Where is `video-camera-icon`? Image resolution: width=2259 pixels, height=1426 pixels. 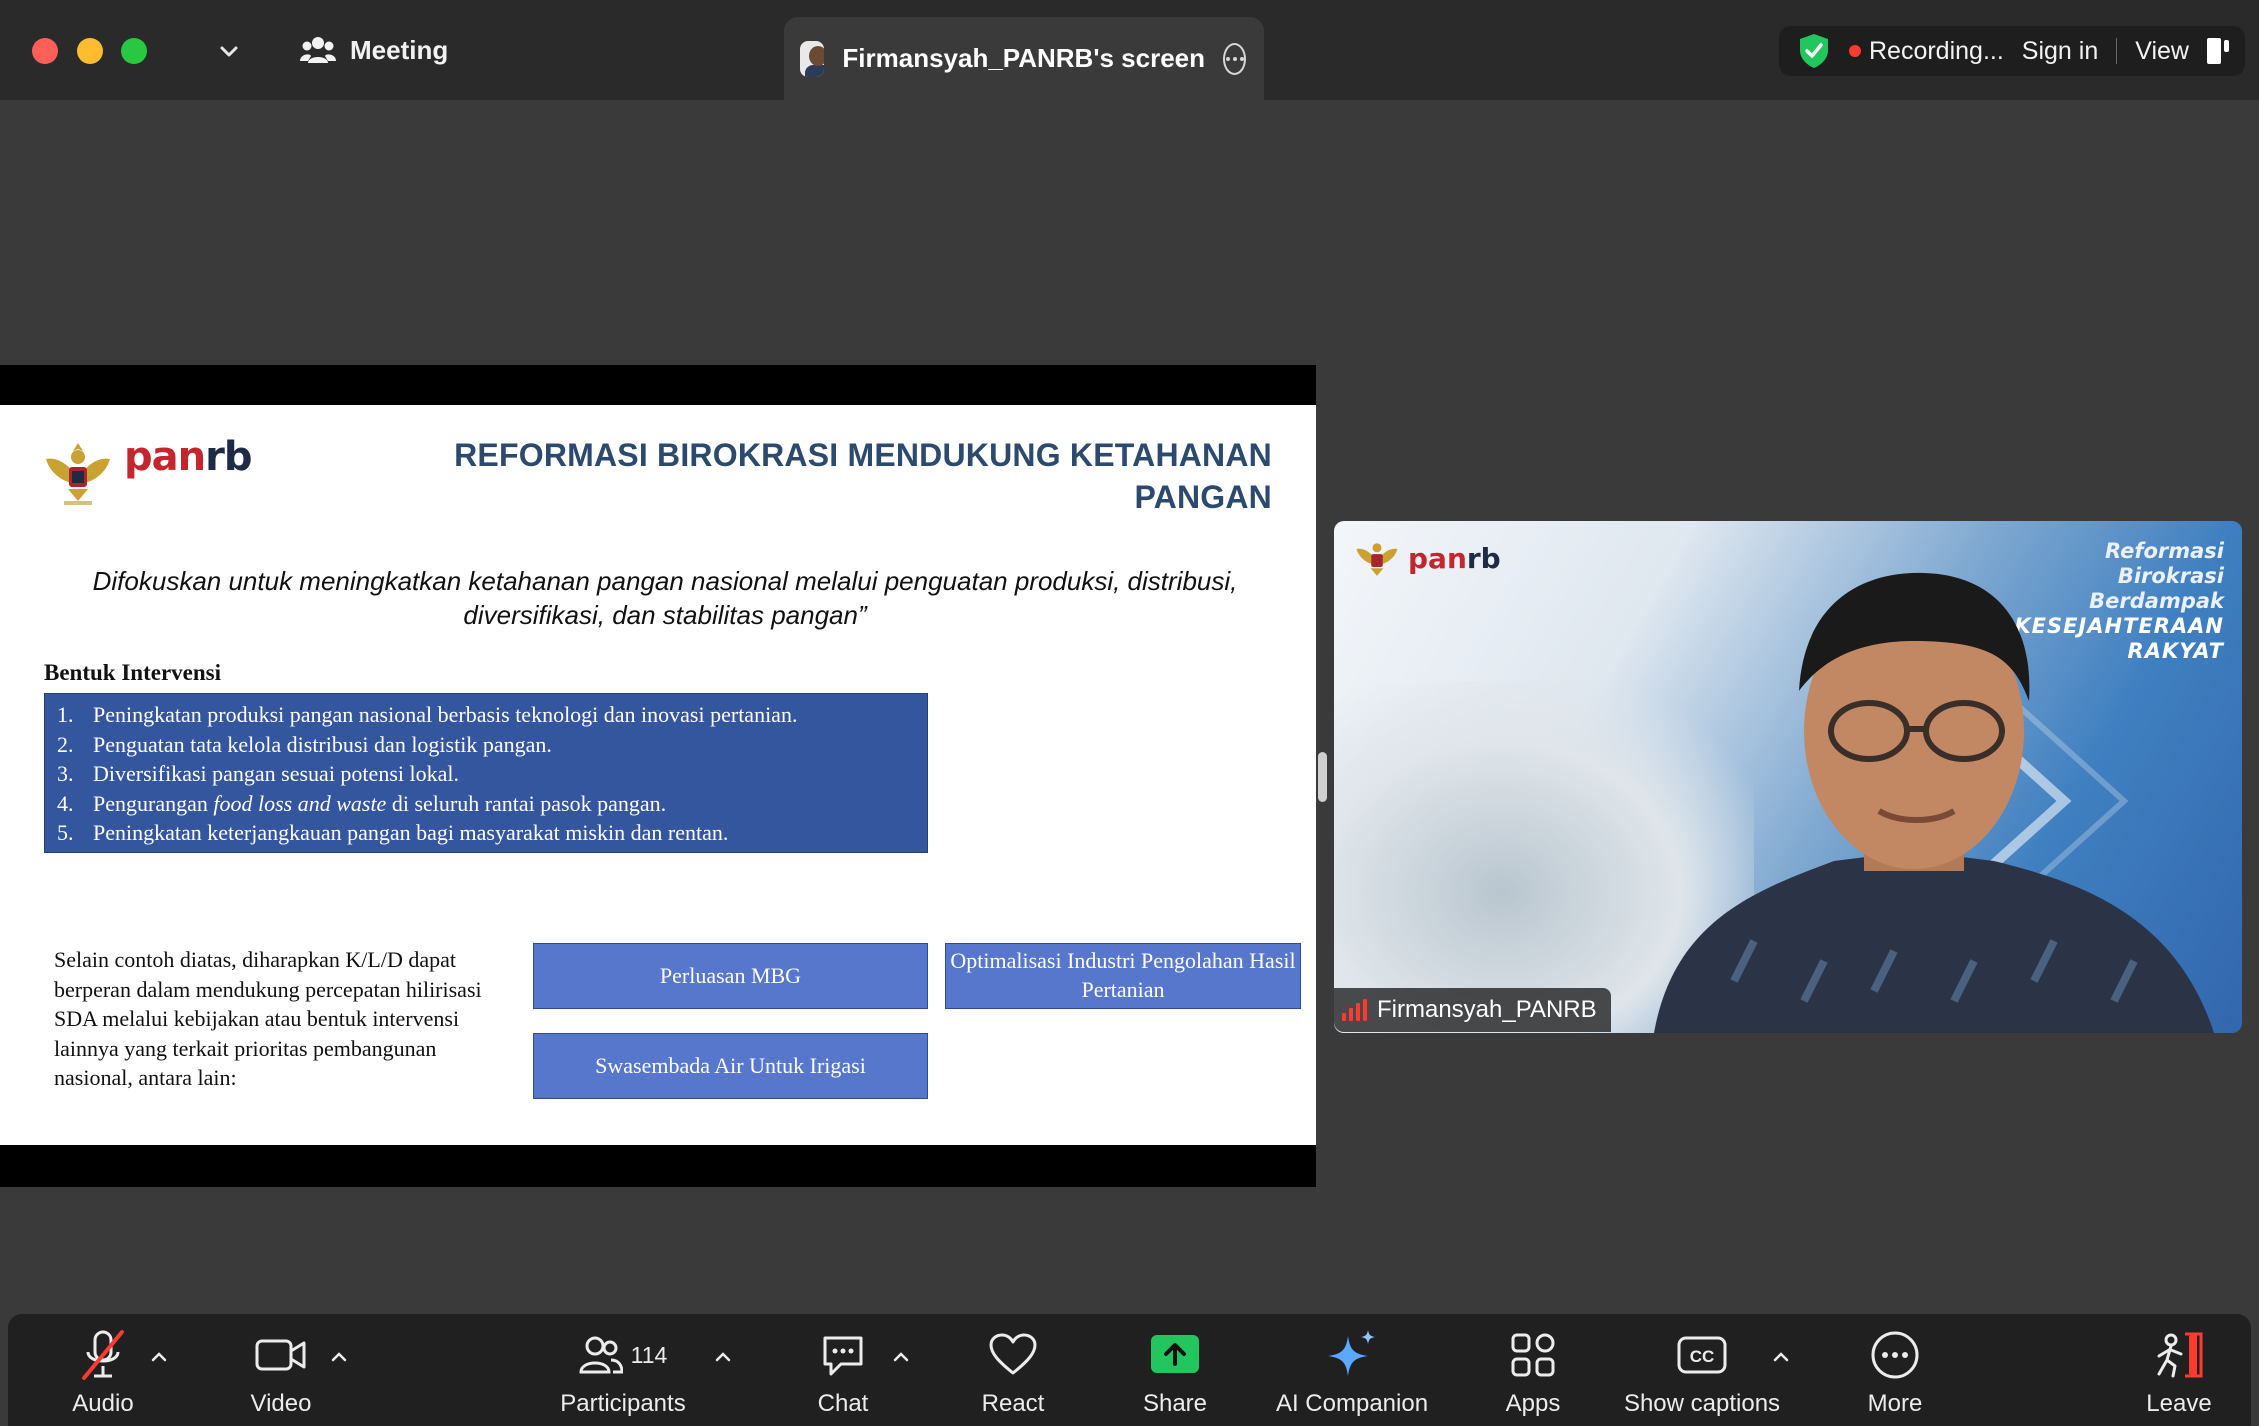
video-camera-icon is located at coordinates (280, 1355).